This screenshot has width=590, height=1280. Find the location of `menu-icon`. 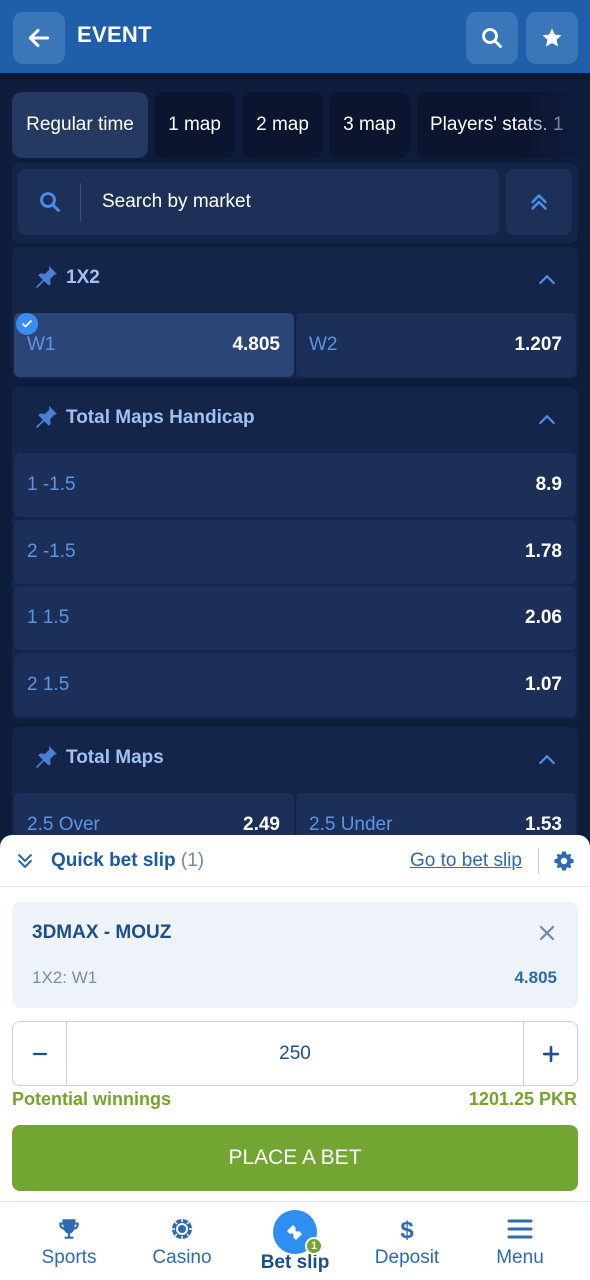

menu-icon is located at coordinates (520, 1229).